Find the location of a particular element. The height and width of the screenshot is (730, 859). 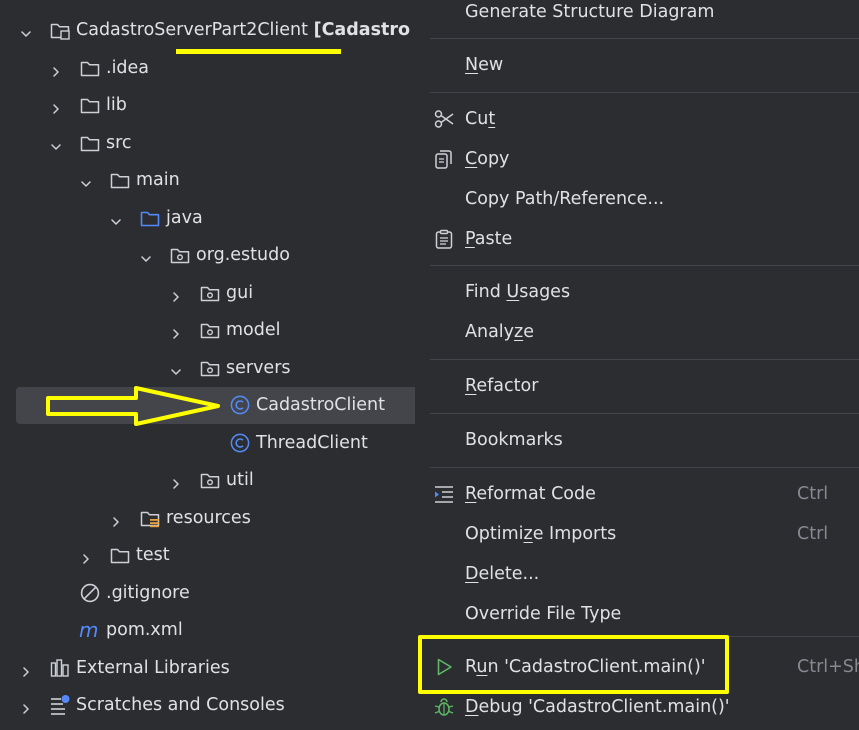

maven-icon: m is located at coordinates (90, 630).